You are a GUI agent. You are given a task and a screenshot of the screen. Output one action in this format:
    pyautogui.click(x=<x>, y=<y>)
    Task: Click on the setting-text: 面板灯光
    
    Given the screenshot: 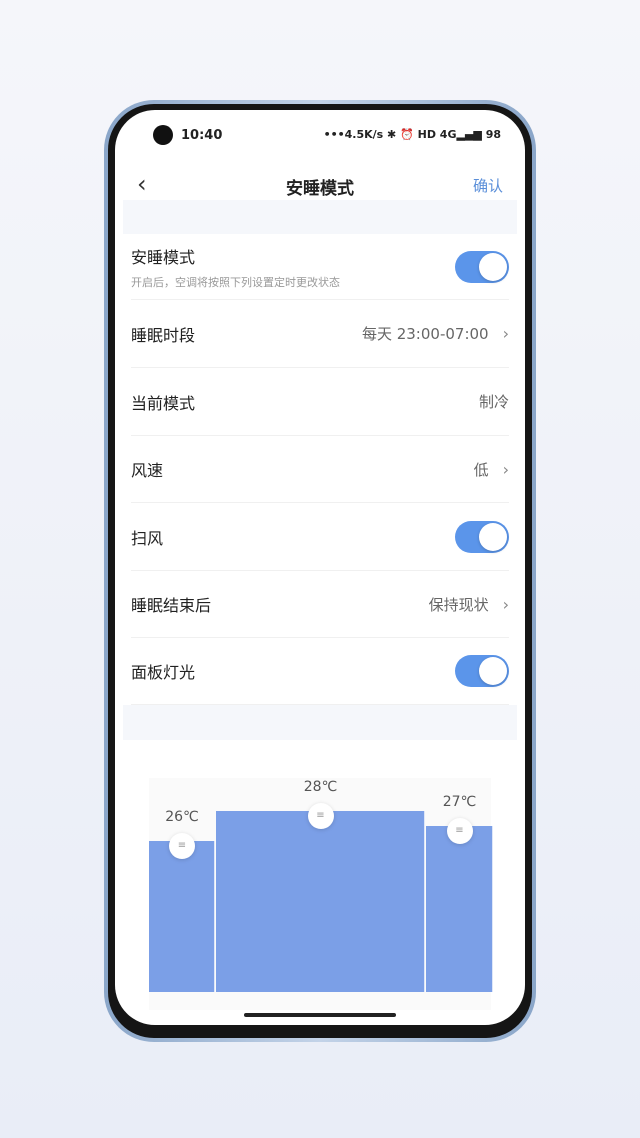 What is the action you would take?
    pyautogui.click(x=163, y=671)
    